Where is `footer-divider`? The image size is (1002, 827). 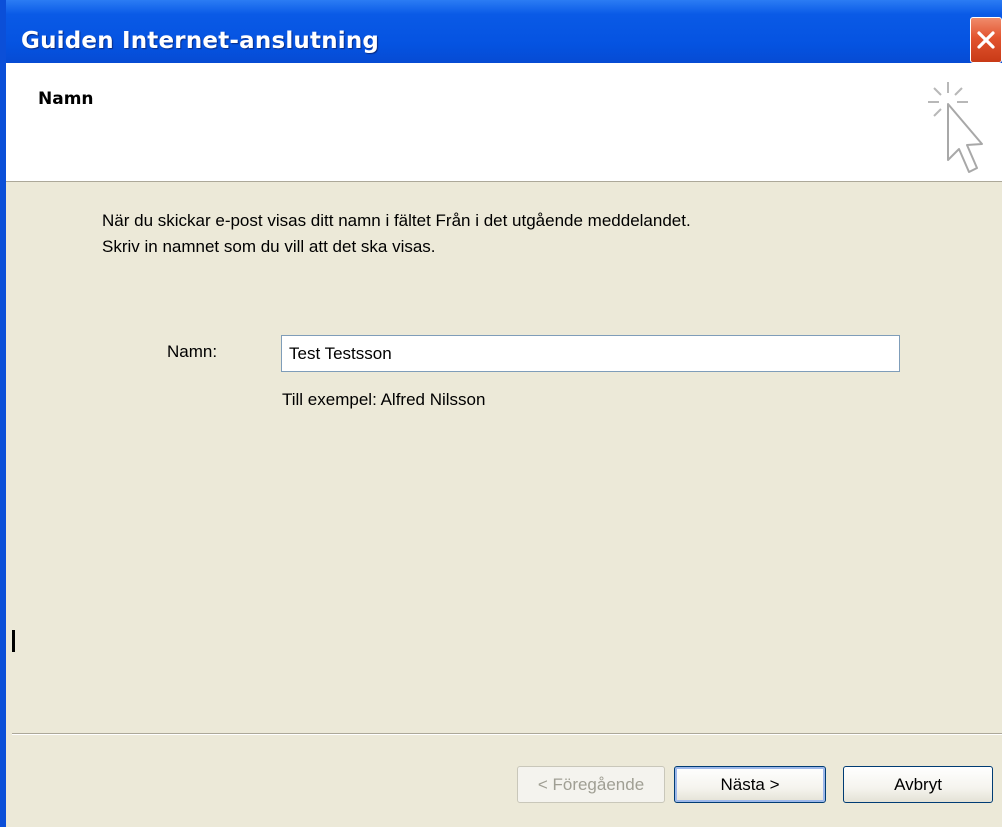
footer-divider is located at coordinates (507, 734).